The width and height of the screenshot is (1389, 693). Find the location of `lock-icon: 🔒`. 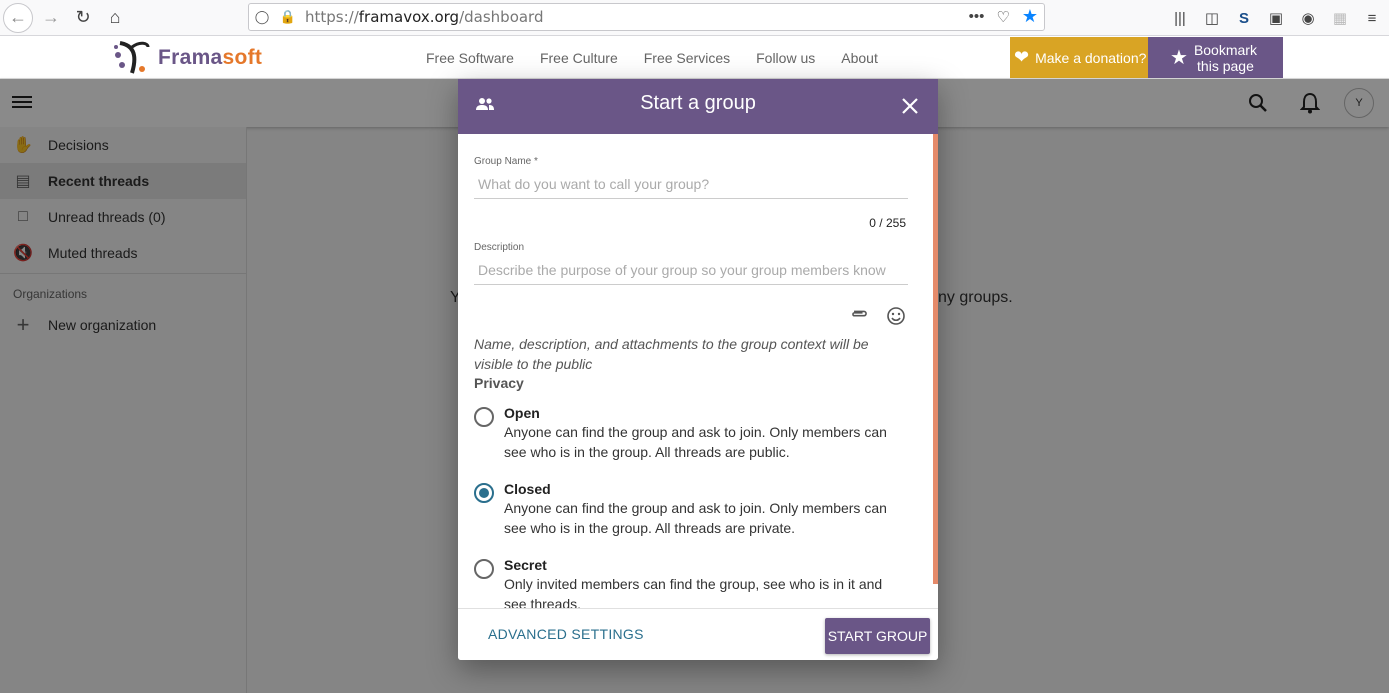

lock-icon: 🔒 is located at coordinates (288, 17).